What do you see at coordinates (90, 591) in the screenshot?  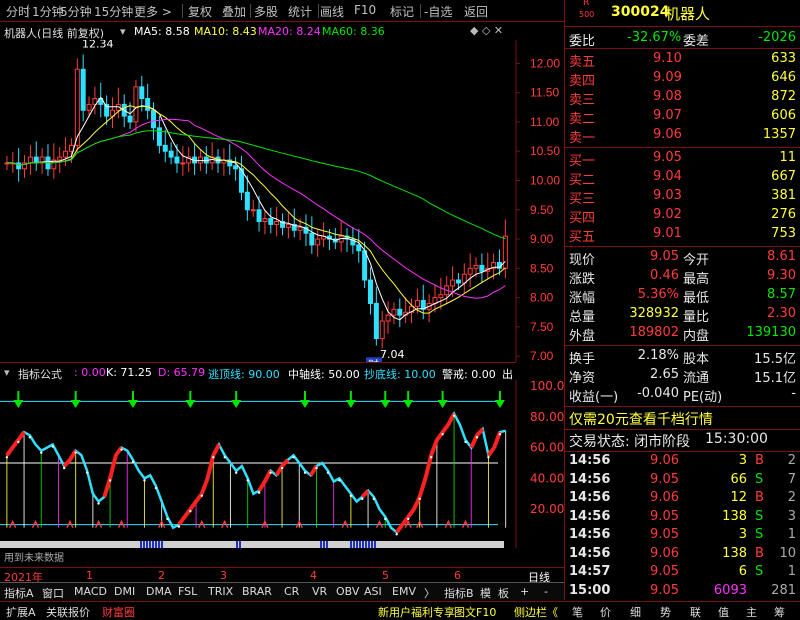 I see `indicator-tab-2: MACD` at bounding box center [90, 591].